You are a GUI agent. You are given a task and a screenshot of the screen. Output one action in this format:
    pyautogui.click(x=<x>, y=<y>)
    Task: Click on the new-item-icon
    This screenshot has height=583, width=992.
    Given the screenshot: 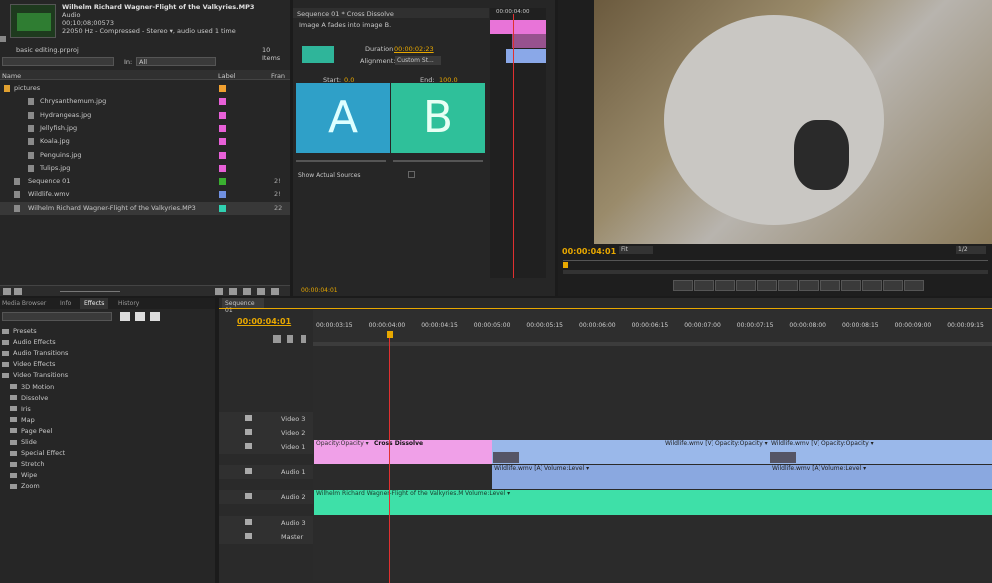 What is the action you would take?
    pyautogui.click(x=261, y=291)
    